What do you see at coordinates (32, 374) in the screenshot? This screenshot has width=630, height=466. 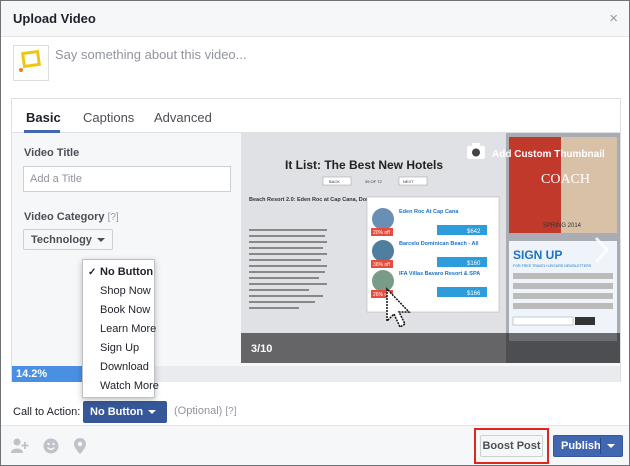 I see `upload-progress-label: 14.2%` at bounding box center [32, 374].